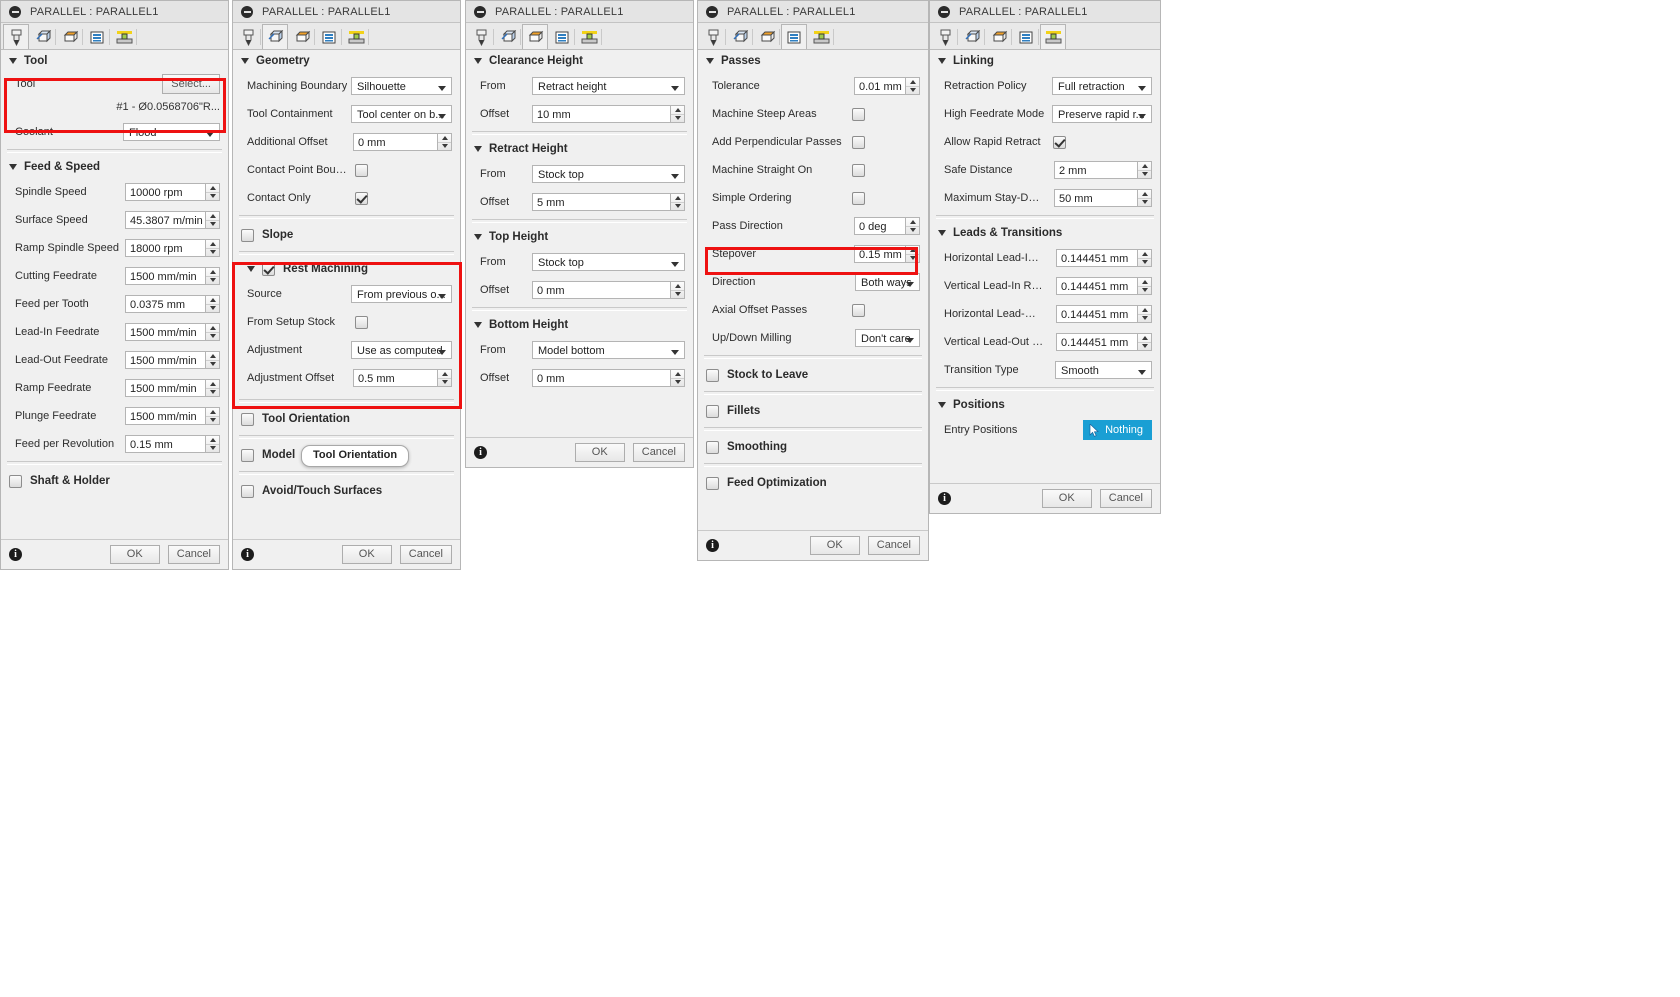 The width and height of the screenshot is (1680, 997). What do you see at coordinates (15, 481) in the screenshot?
I see `shaft-holder-checkbox` at bounding box center [15, 481].